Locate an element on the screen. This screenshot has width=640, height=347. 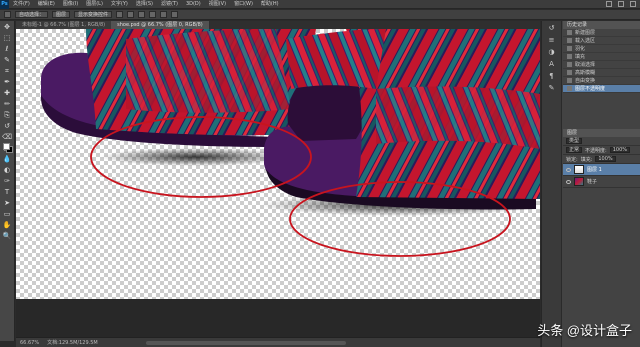
history-item-label: 自由变换 is located at coordinates (585, 81).